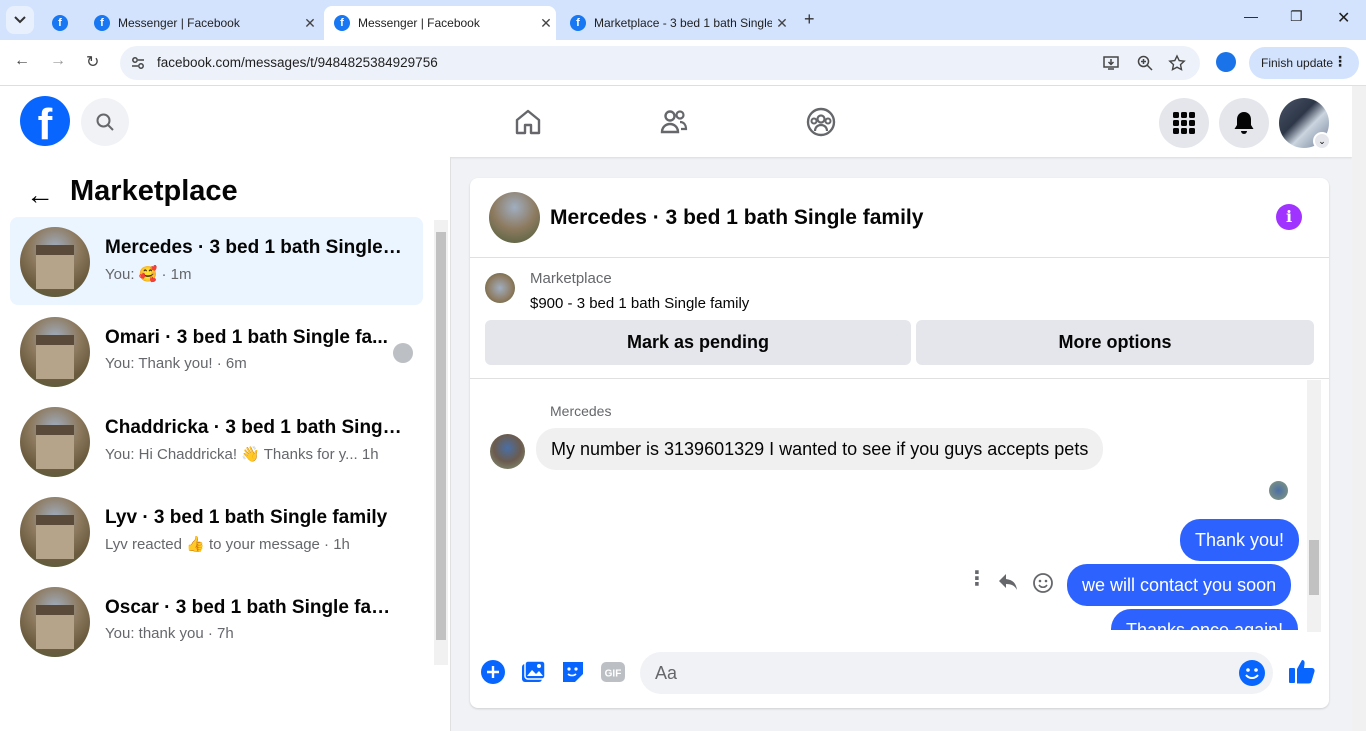 This screenshot has height=731, width=1366. I want to click on conversation-preview: You: Hi Chaddricka! 👋 Thanks for y... 1h, so click(242, 454).